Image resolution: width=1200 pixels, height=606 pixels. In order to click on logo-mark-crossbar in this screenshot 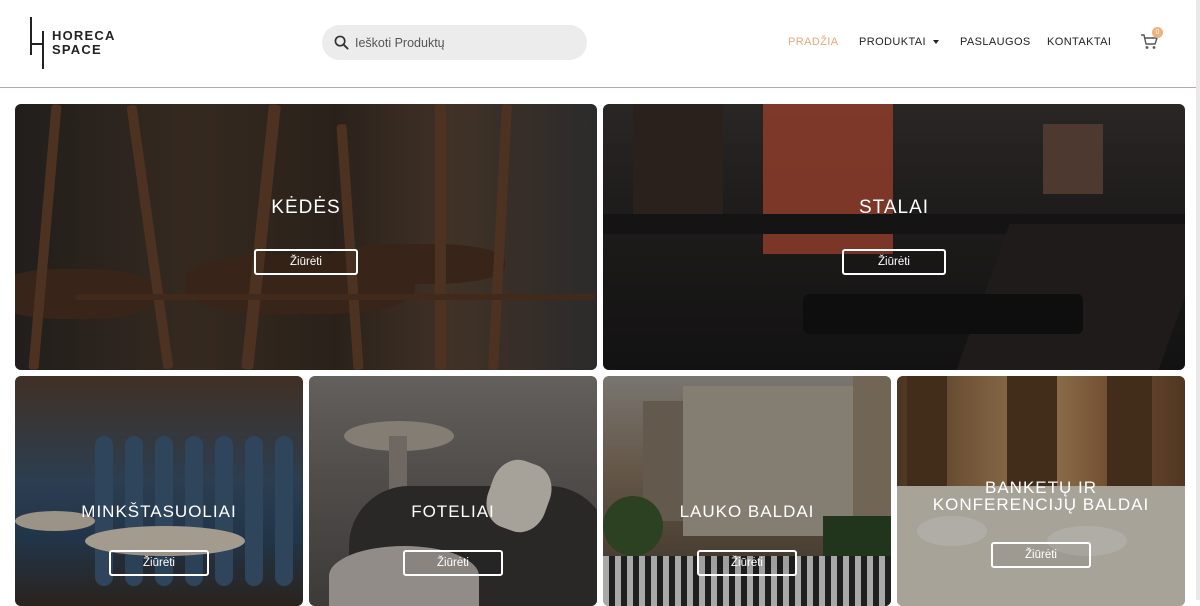, I will do `click(37, 44)`.